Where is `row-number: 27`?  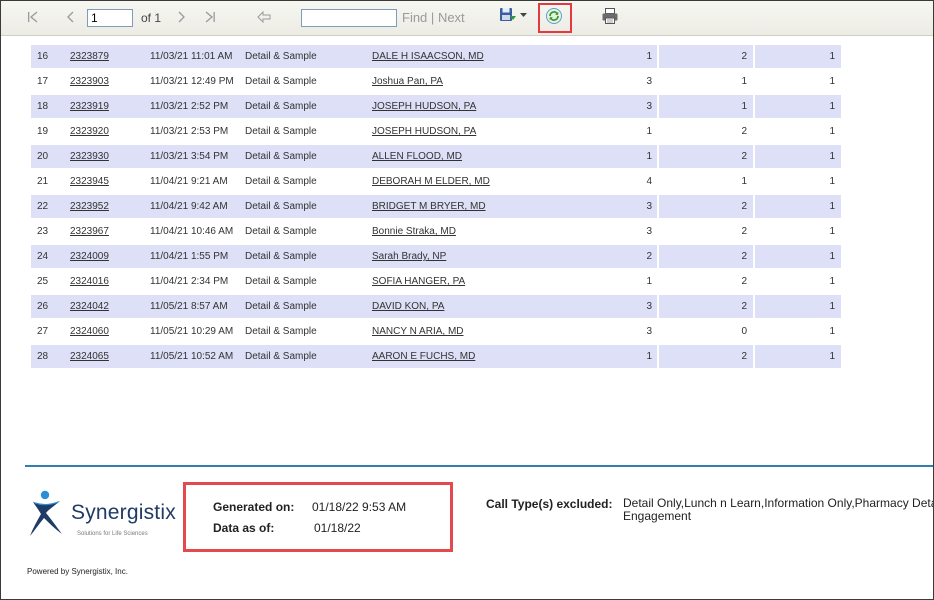
row-number: 27 is located at coordinates (50, 332).